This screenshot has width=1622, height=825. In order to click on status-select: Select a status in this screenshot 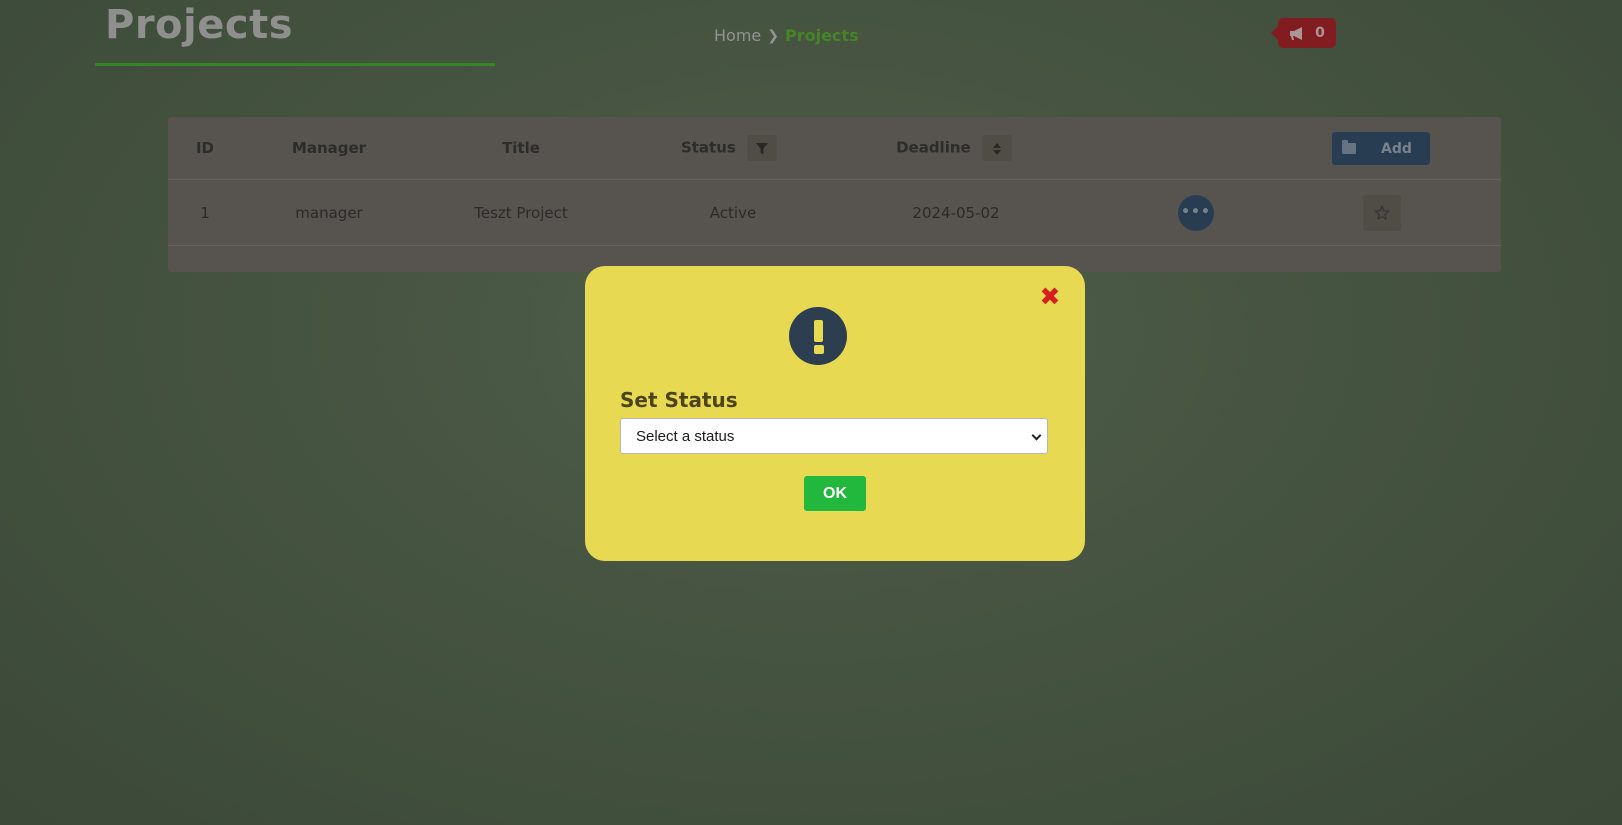, I will do `click(834, 436)`.